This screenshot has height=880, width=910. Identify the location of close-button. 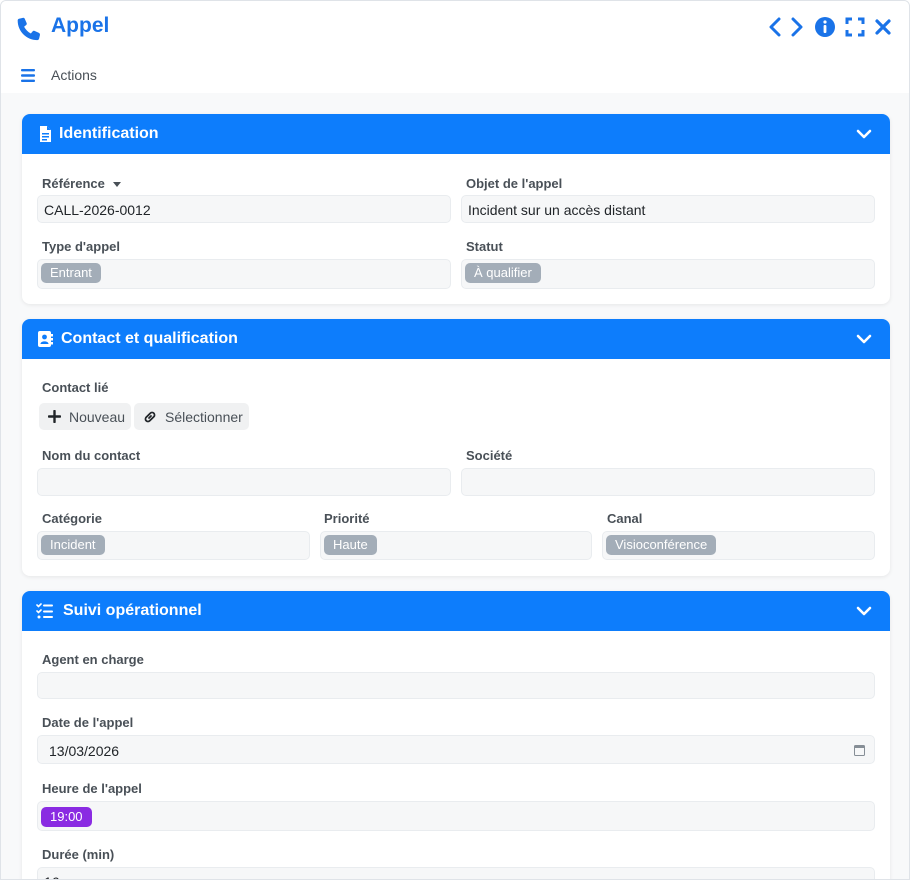
(883, 27).